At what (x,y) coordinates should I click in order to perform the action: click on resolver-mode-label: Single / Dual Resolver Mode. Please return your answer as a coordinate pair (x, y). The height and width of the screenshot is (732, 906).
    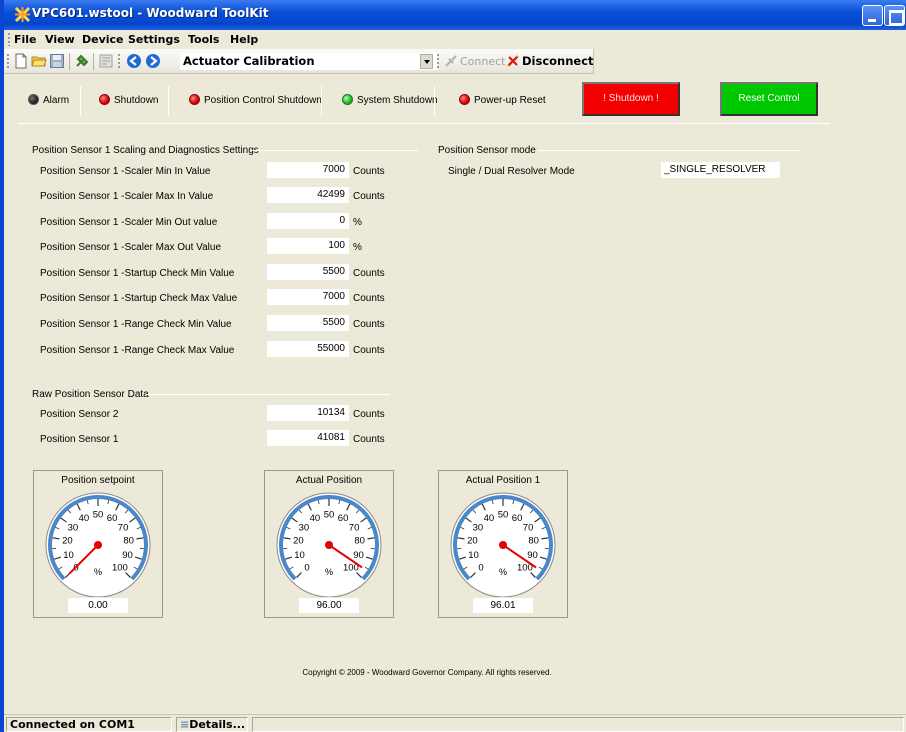
    Looking at the image, I should click on (511, 171).